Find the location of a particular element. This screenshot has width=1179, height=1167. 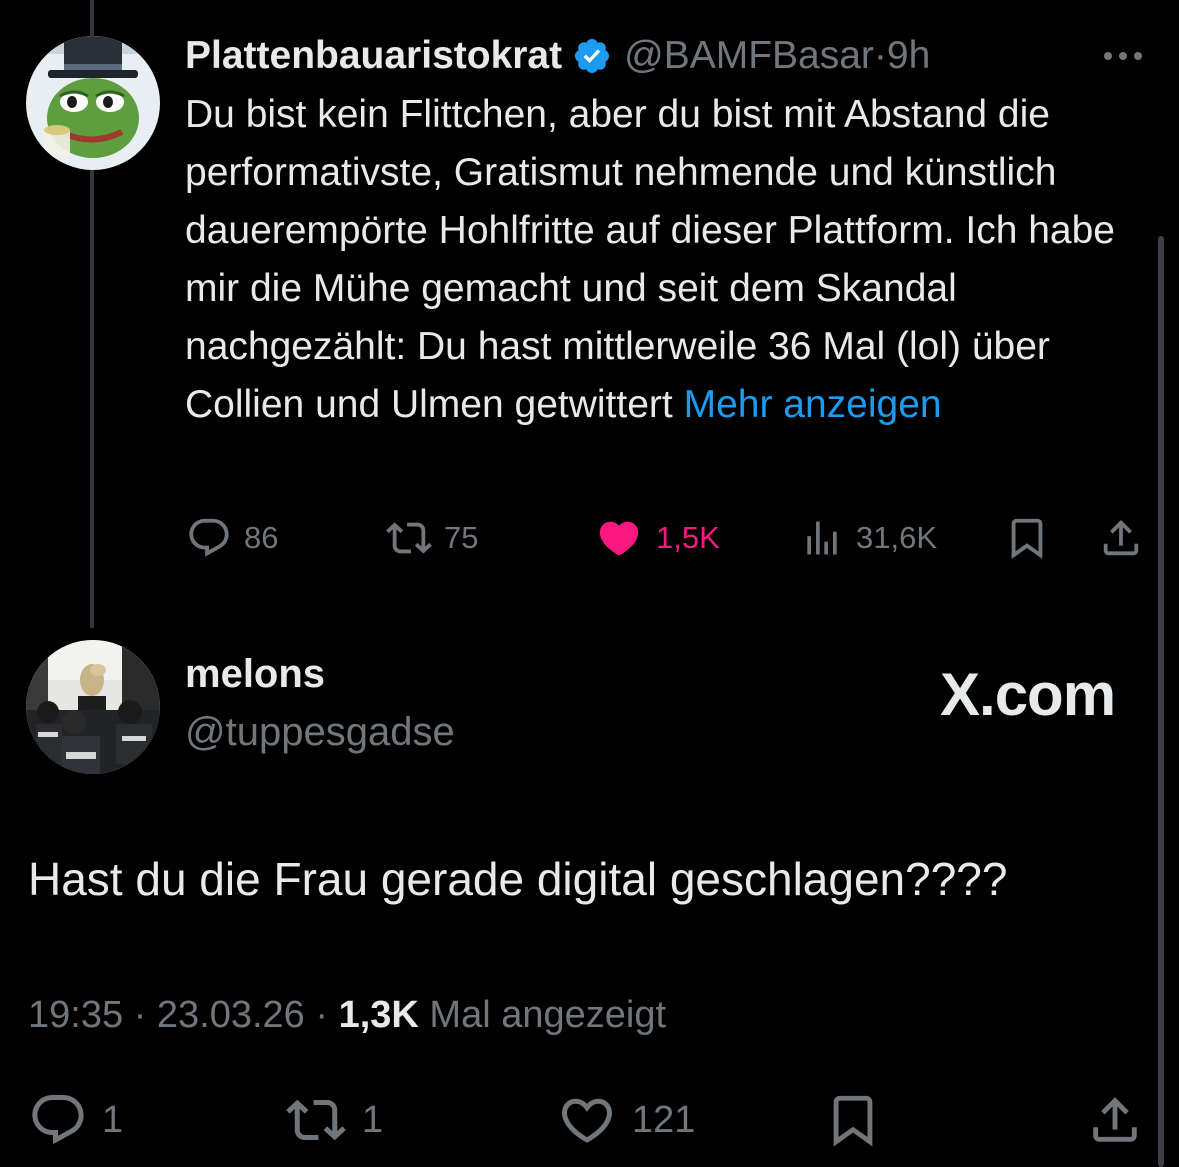

reply-count: 1 is located at coordinates (113, 1119).